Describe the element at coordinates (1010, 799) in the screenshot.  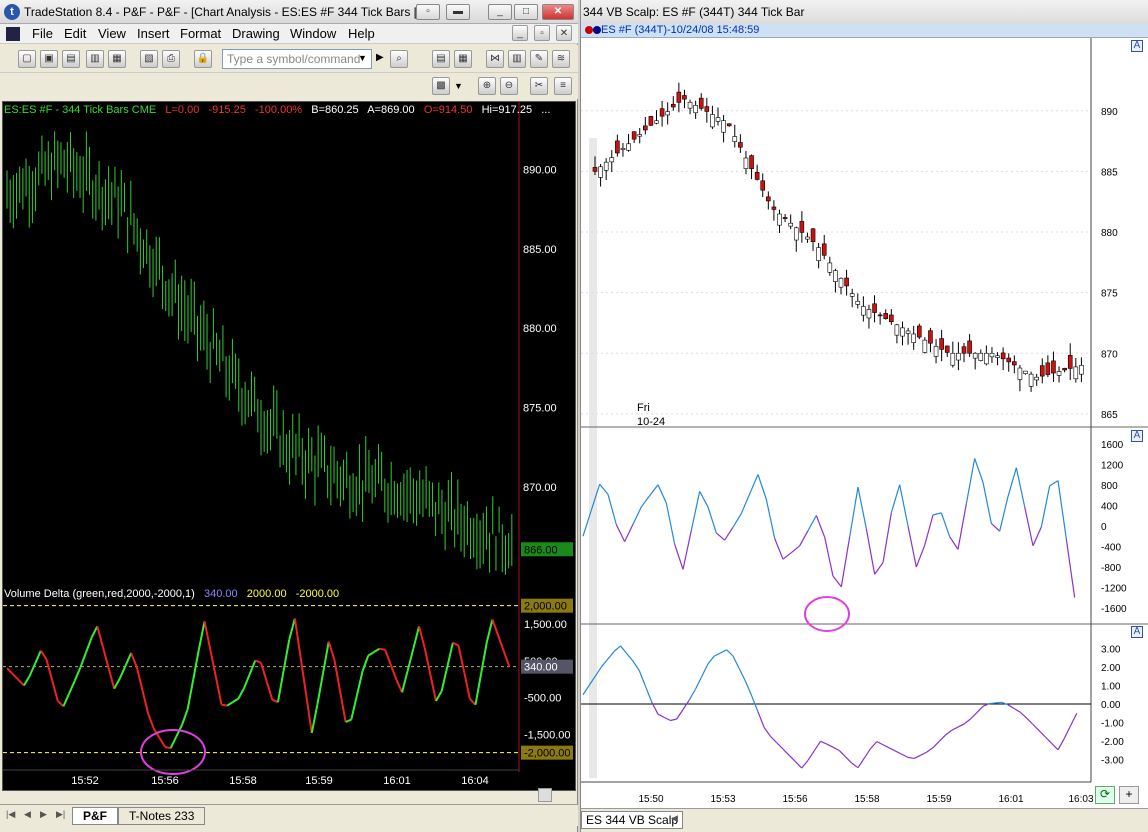
I see `time-label: 16:01` at that location.